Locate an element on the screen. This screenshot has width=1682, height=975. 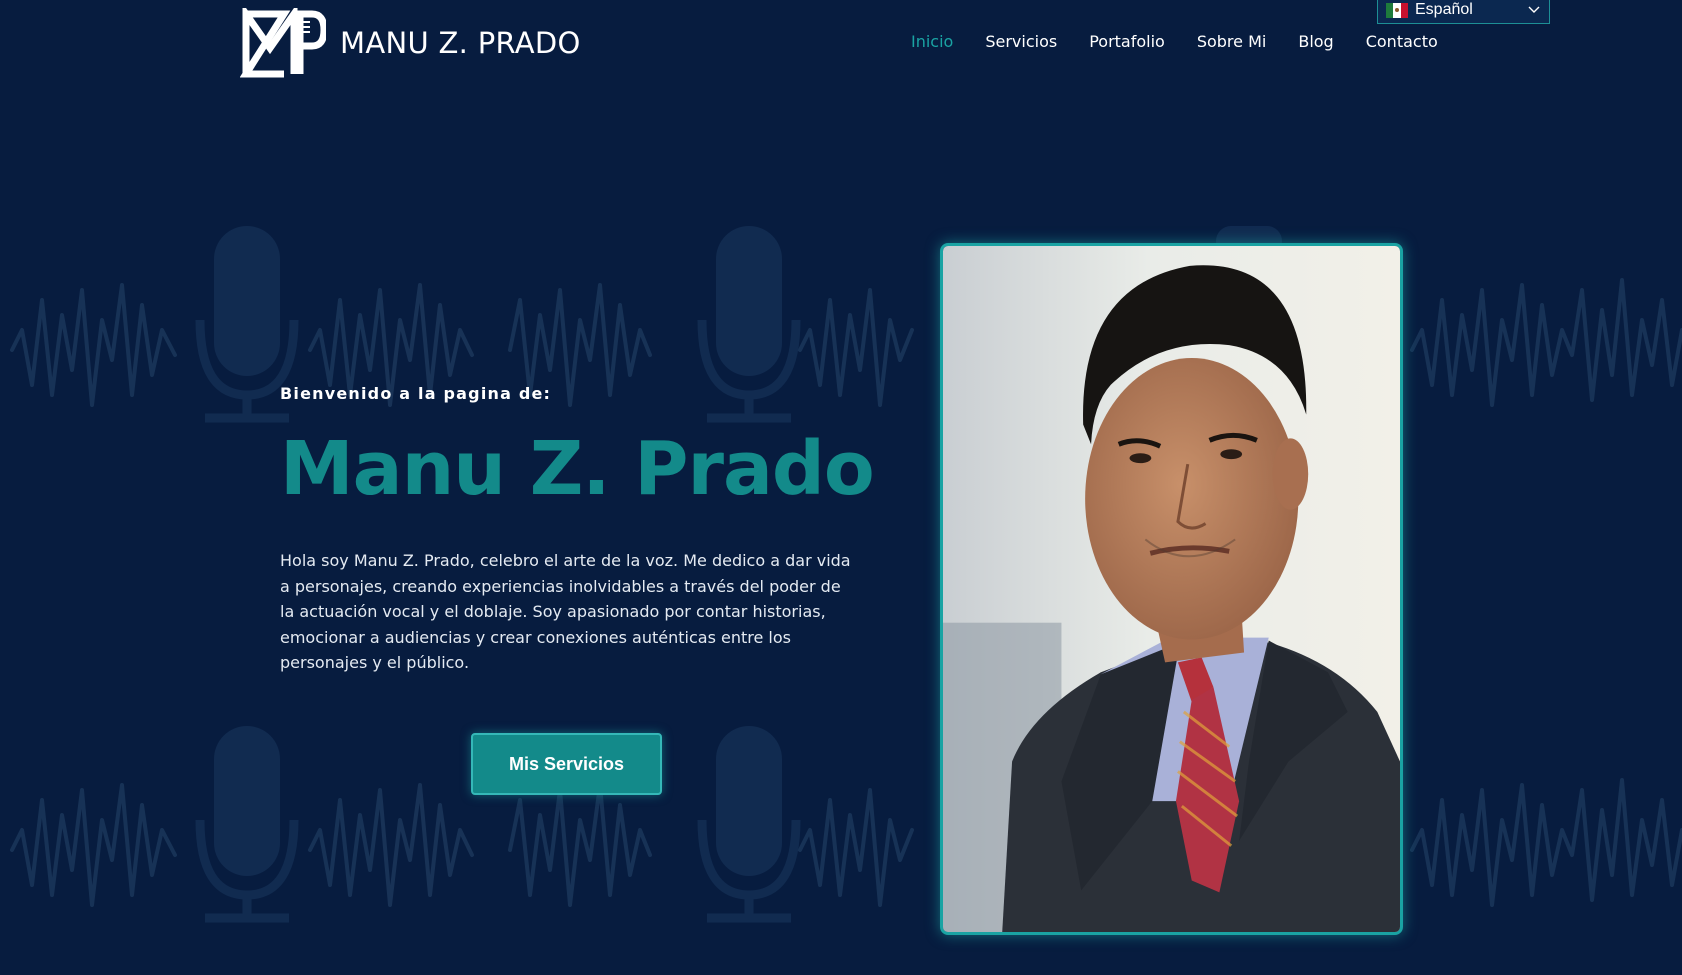
nav-item-blog: Blog is located at coordinates (1315, 41).